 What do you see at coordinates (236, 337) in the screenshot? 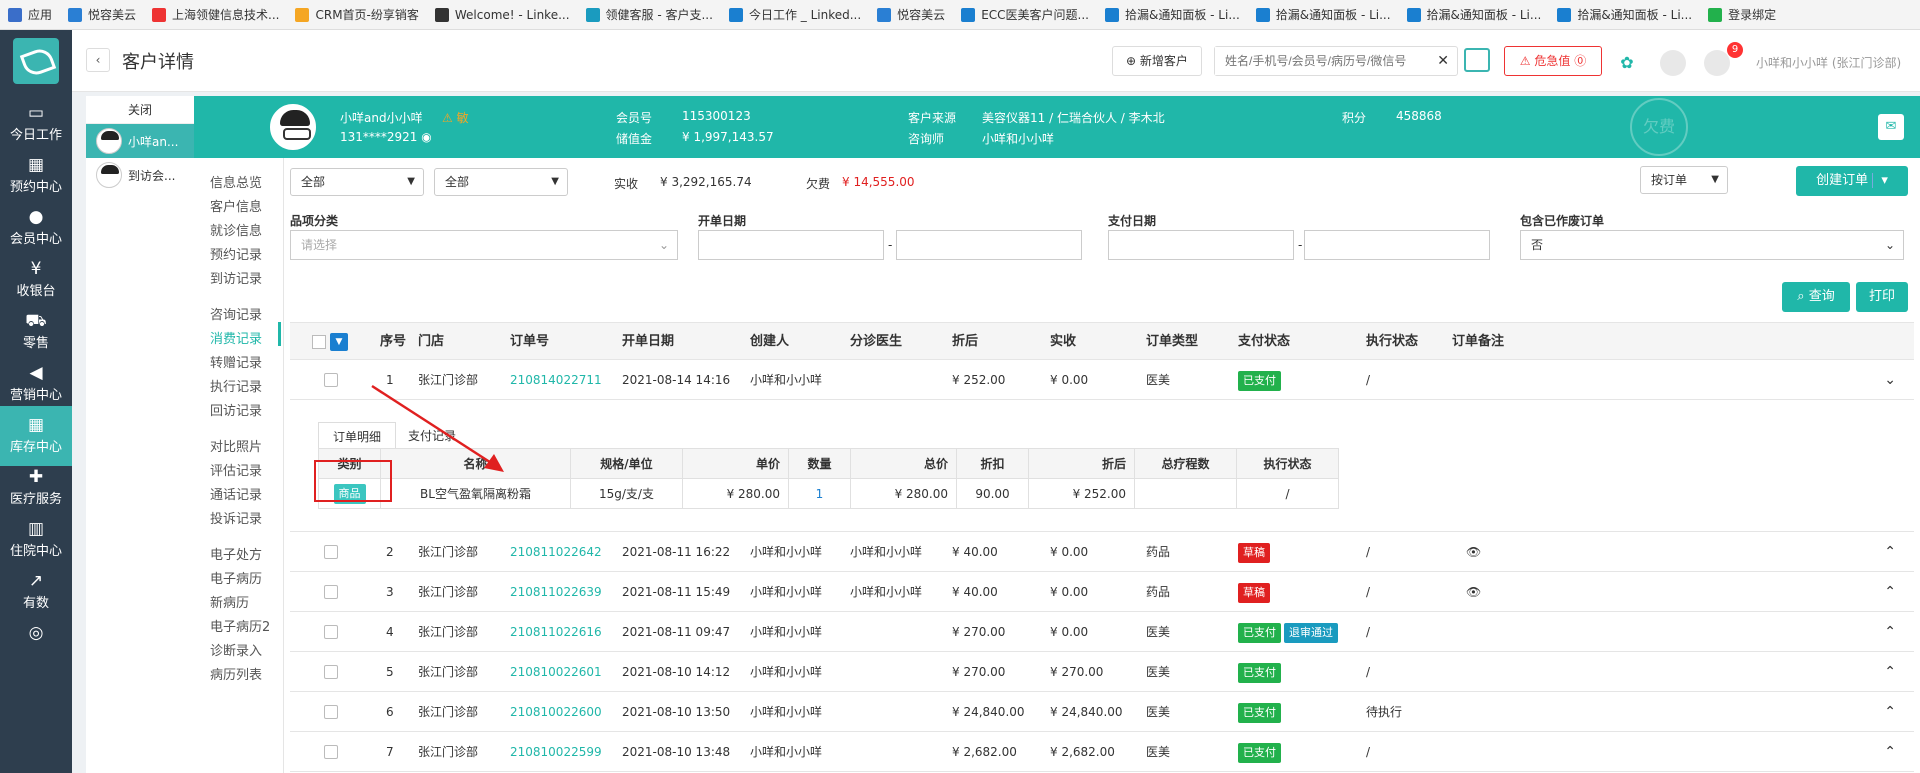
I see `side-item: 消费记录` at bounding box center [236, 337].